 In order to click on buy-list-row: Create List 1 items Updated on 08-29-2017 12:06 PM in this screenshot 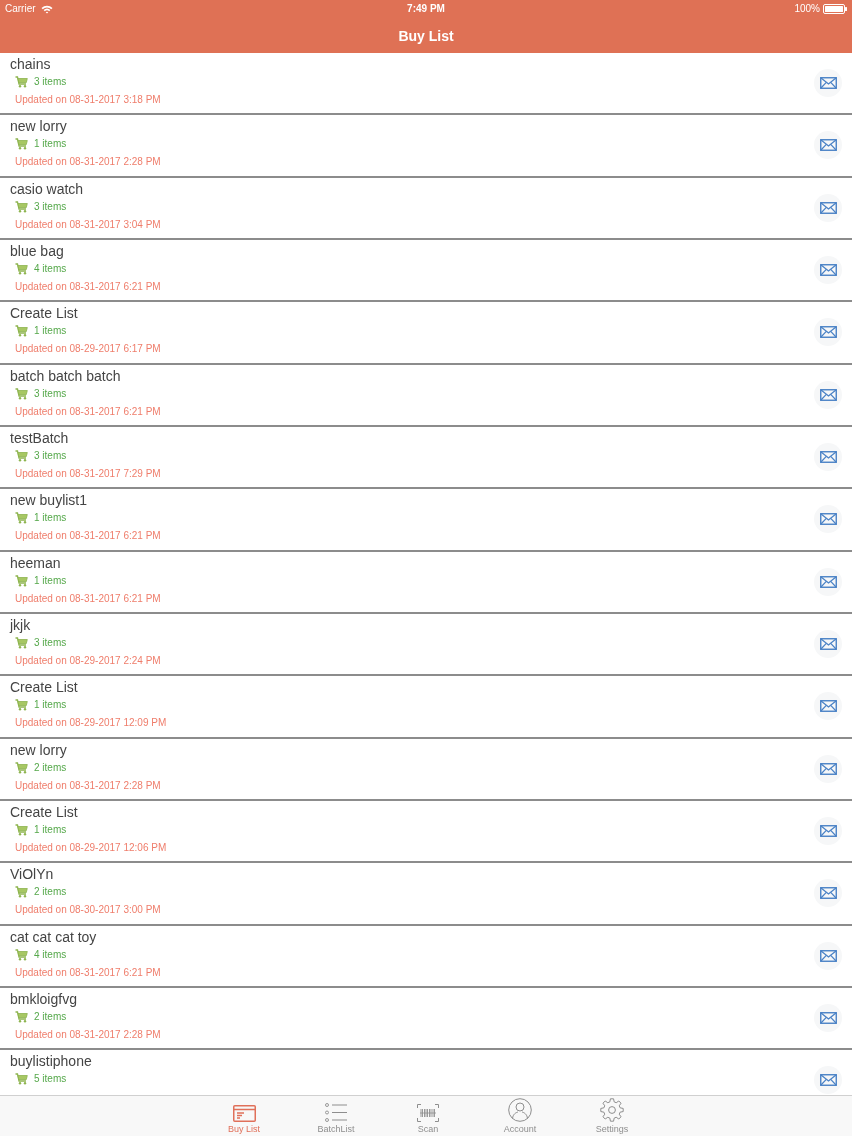, I will do `click(426, 832)`.